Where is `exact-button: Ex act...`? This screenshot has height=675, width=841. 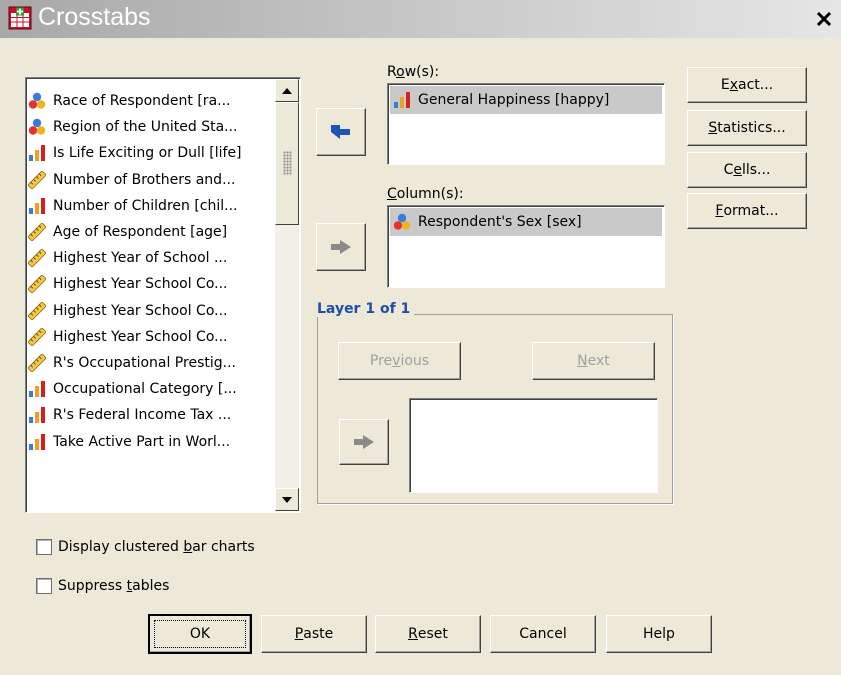
exact-button: Ex act... is located at coordinates (747, 85).